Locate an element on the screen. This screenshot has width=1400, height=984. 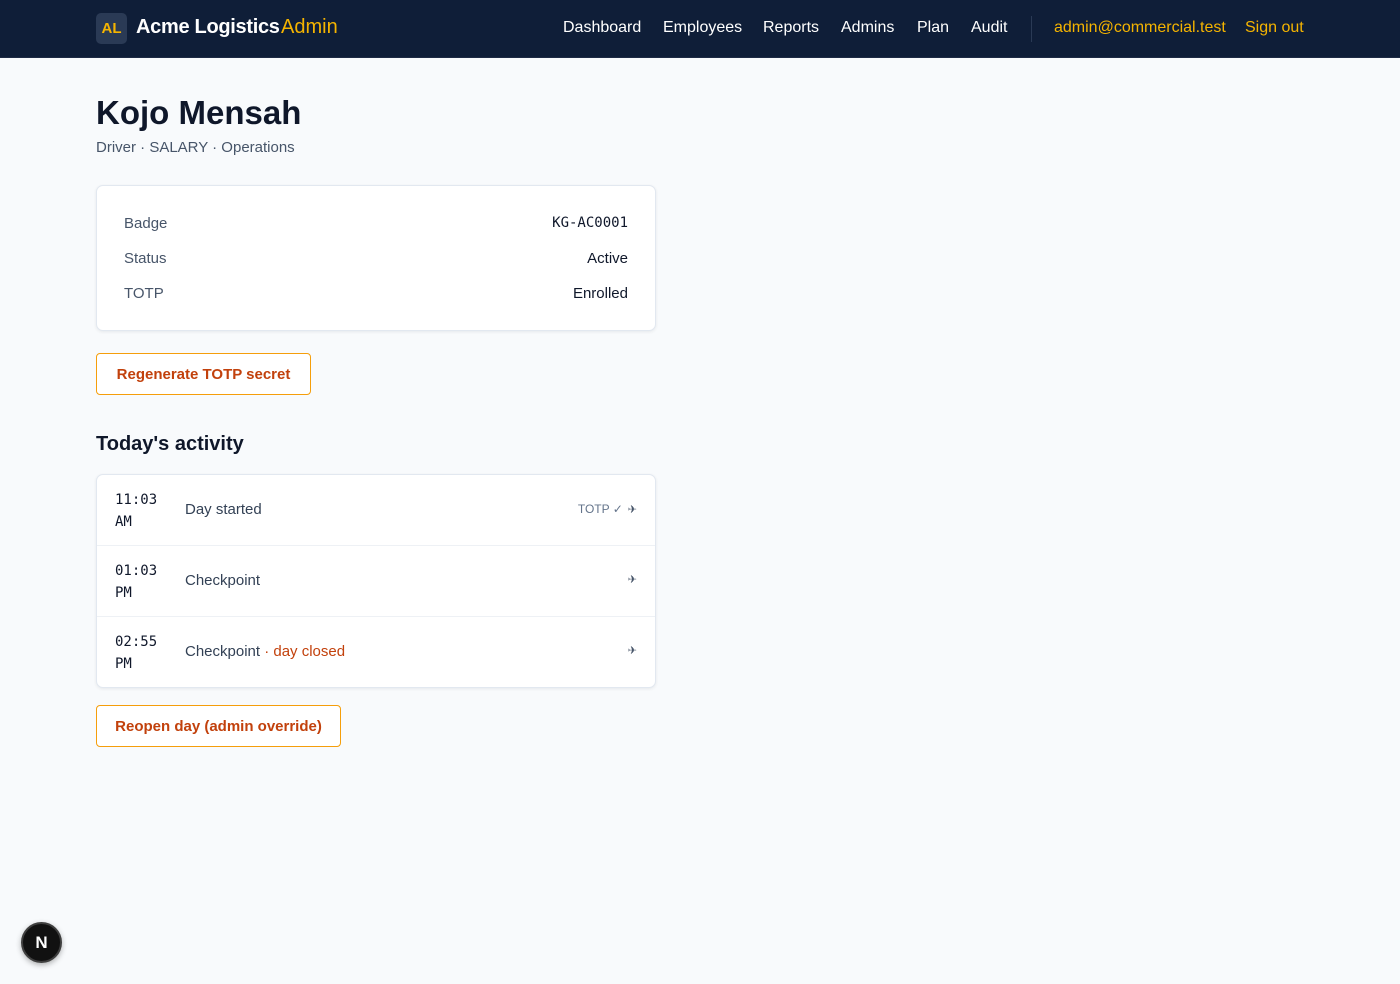
totp-label: TOTP is located at coordinates (144, 293).